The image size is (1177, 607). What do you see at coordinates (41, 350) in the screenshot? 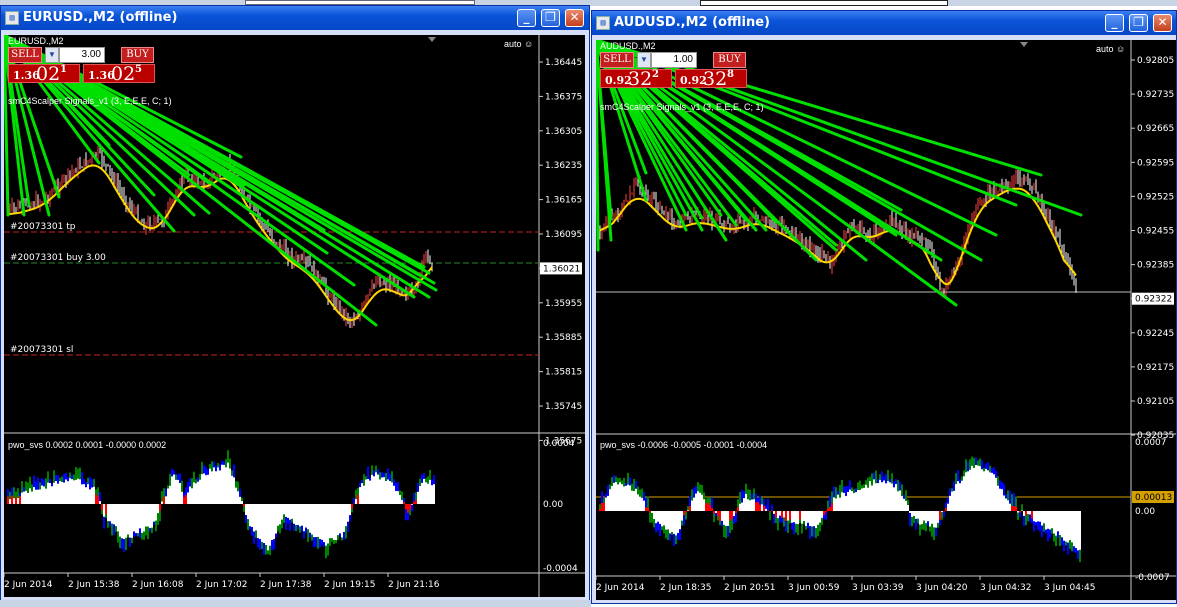
I see `order-line-label: #20073301 sl` at bounding box center [41, 350].